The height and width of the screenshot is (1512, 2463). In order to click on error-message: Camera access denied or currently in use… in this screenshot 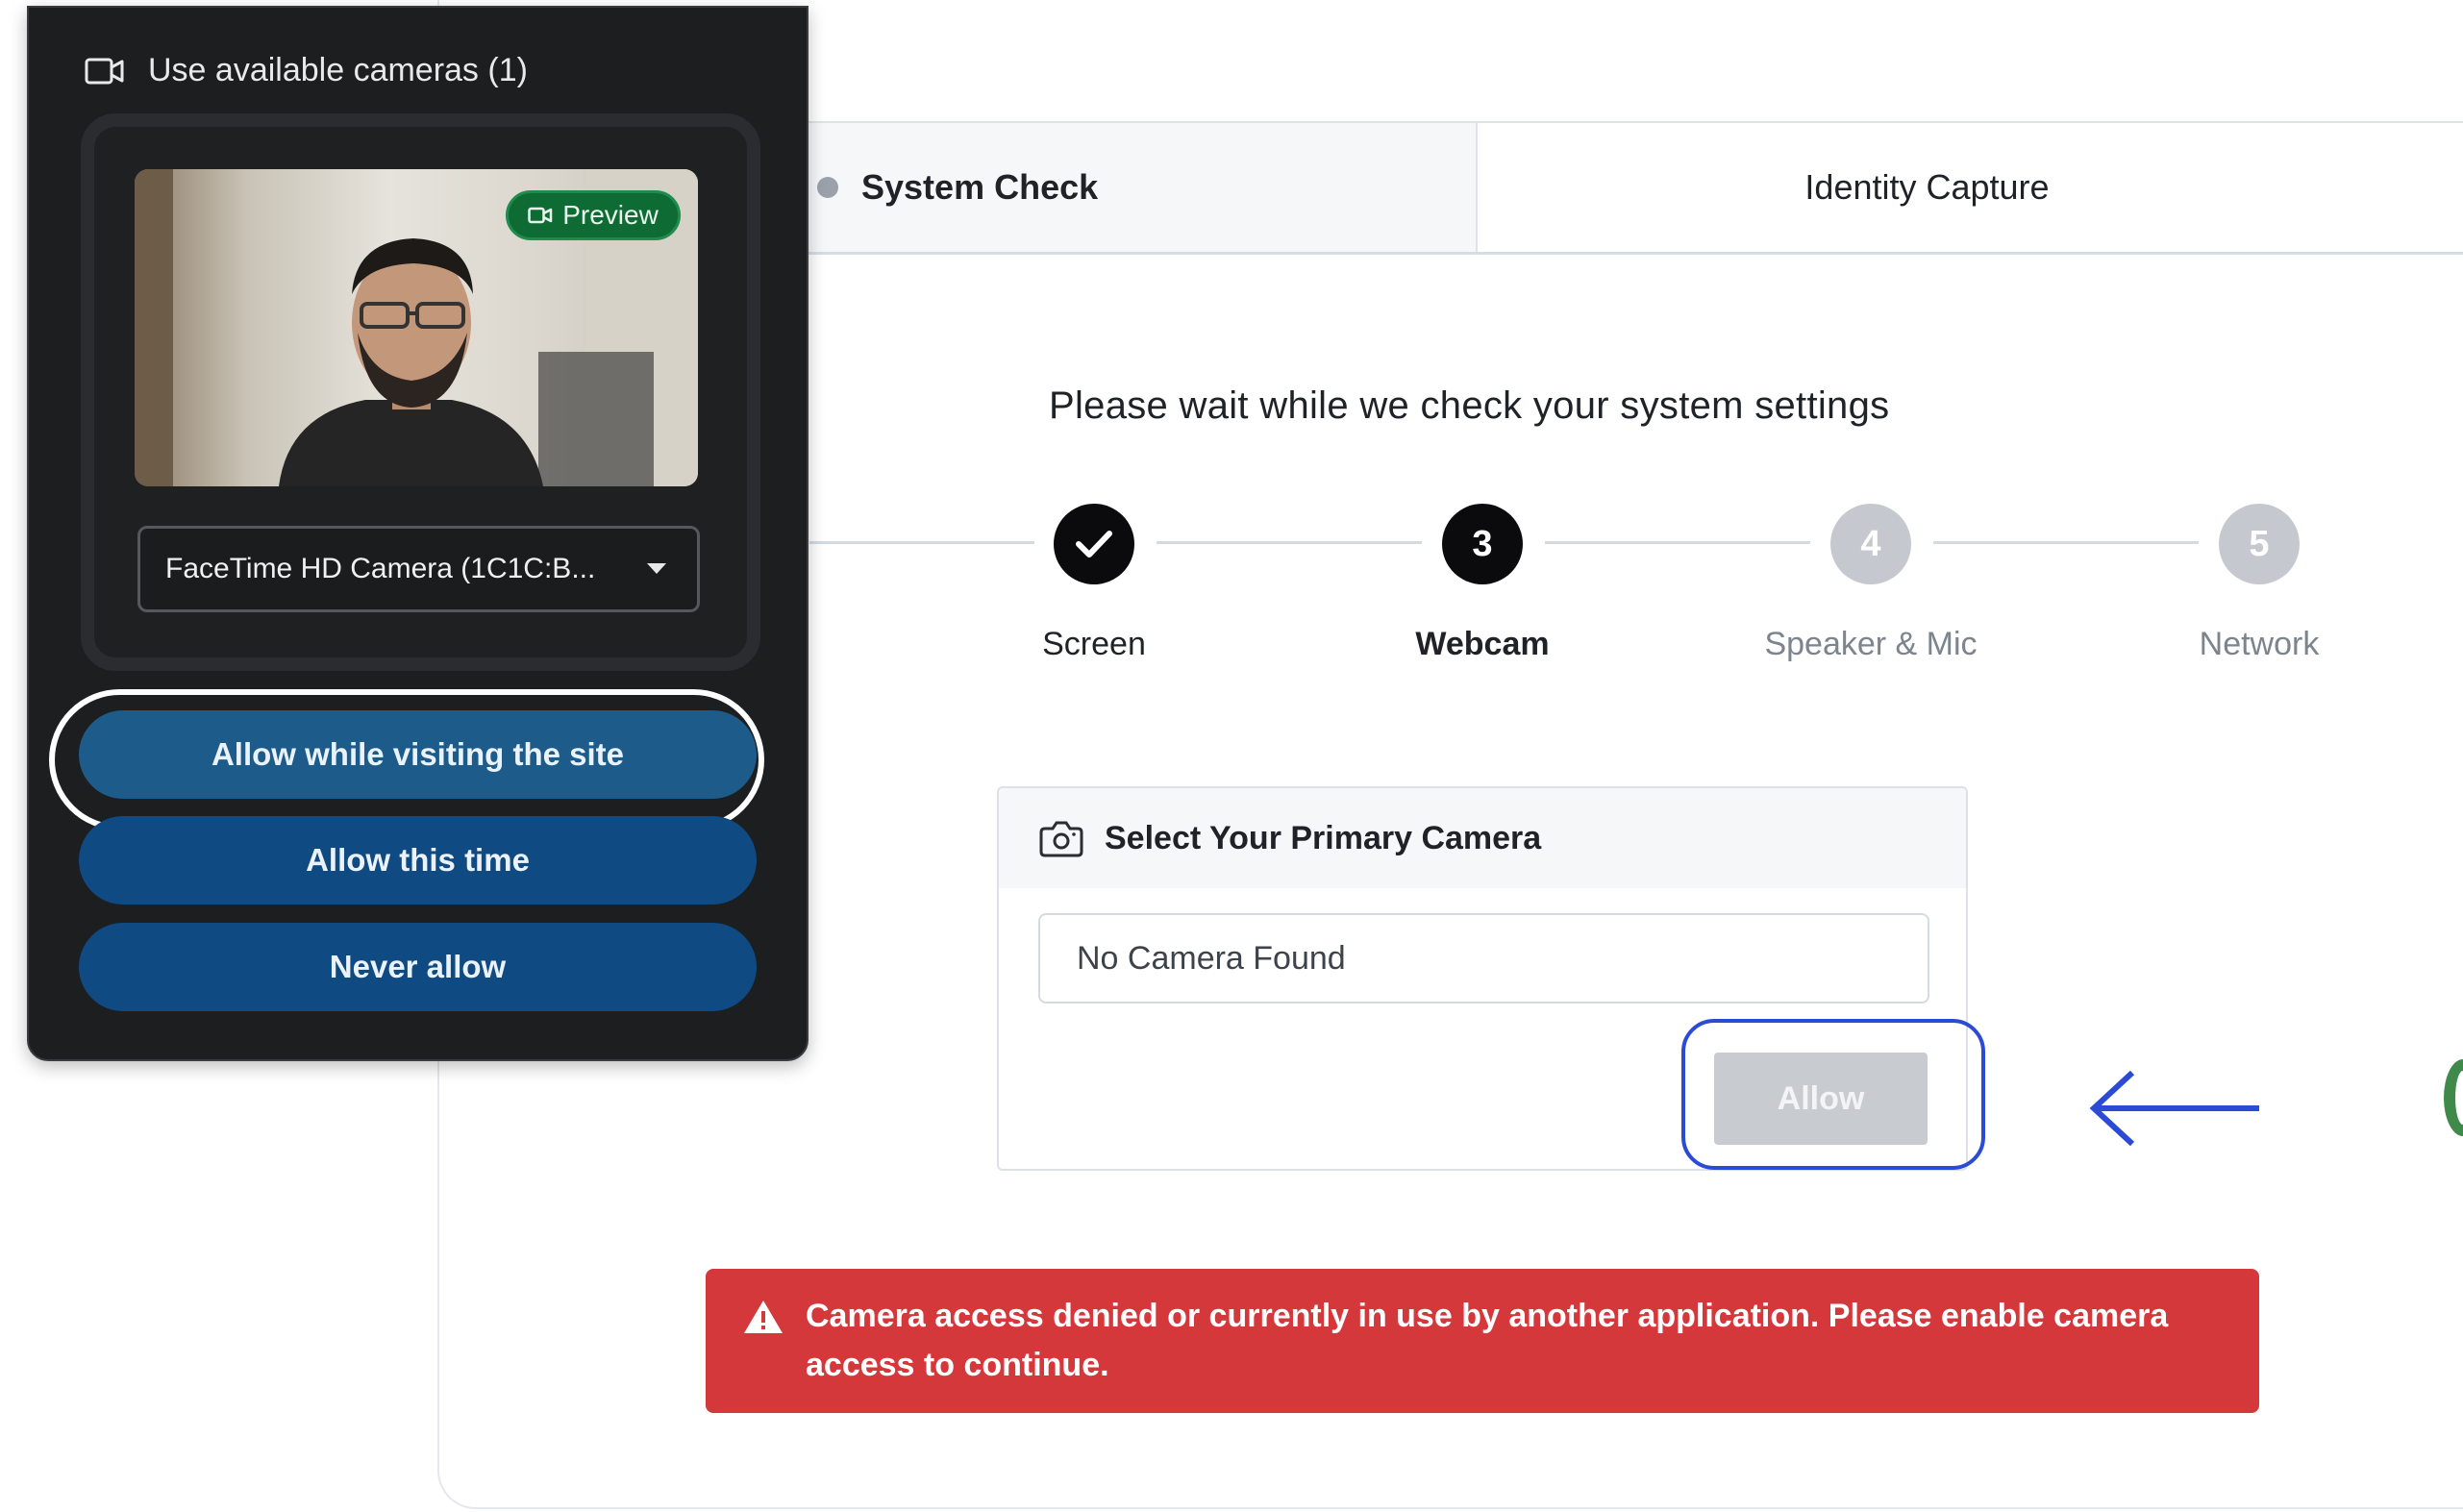, I will do `click(1487, 1340)`.